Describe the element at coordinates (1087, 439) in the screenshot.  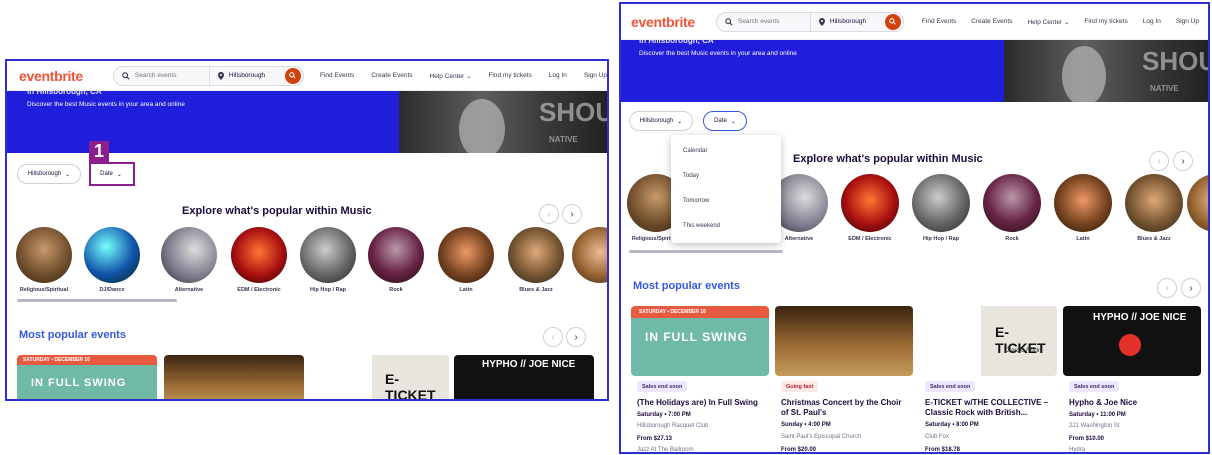
I see `event-price: From $10.00` at that location.